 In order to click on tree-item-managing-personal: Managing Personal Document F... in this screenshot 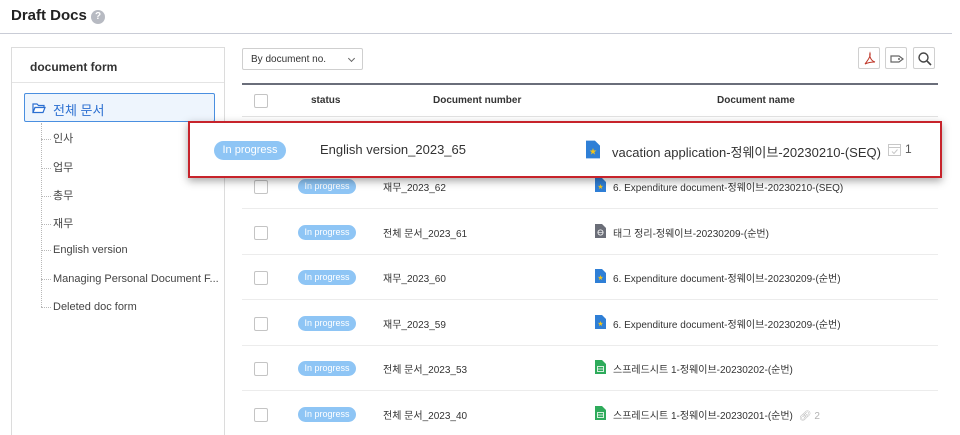, I will do `click(130, 281)`.